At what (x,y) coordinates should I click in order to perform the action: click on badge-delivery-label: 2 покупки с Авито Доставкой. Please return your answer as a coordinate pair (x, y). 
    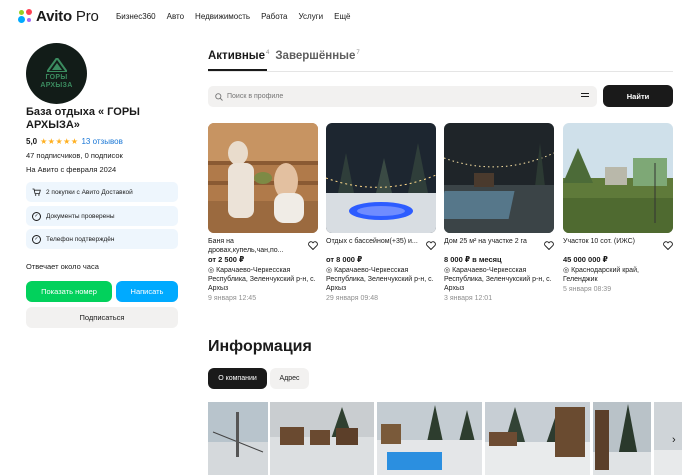
    Looking at the image, I should click on (89, 192).